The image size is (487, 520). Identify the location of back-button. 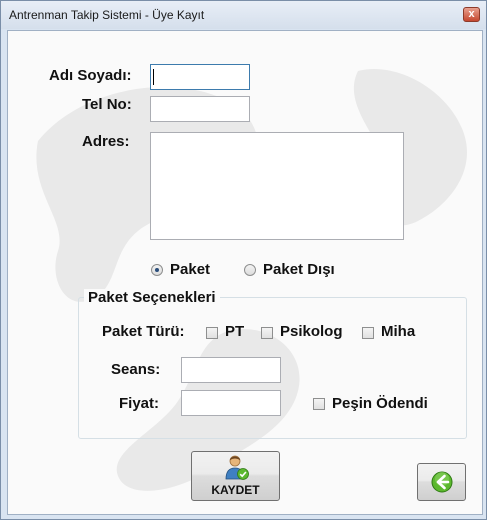
(441, 482).